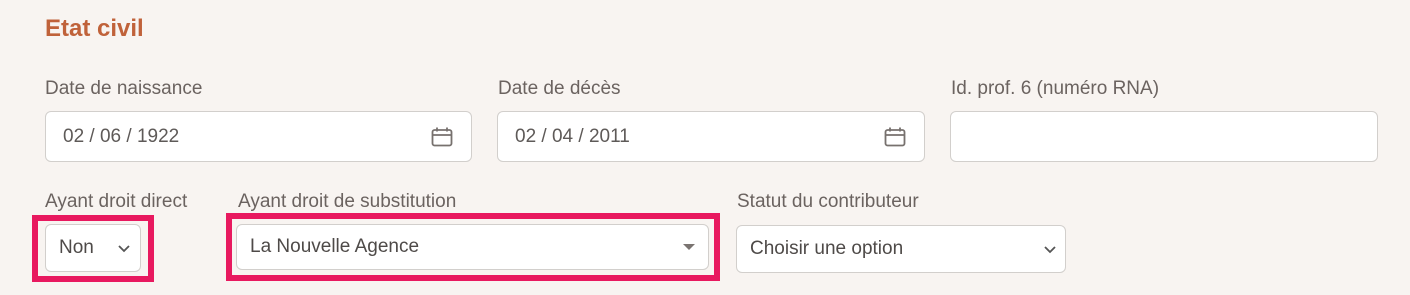  I want to click on contributor-status-select: Choisir une option, so click(901, 249).